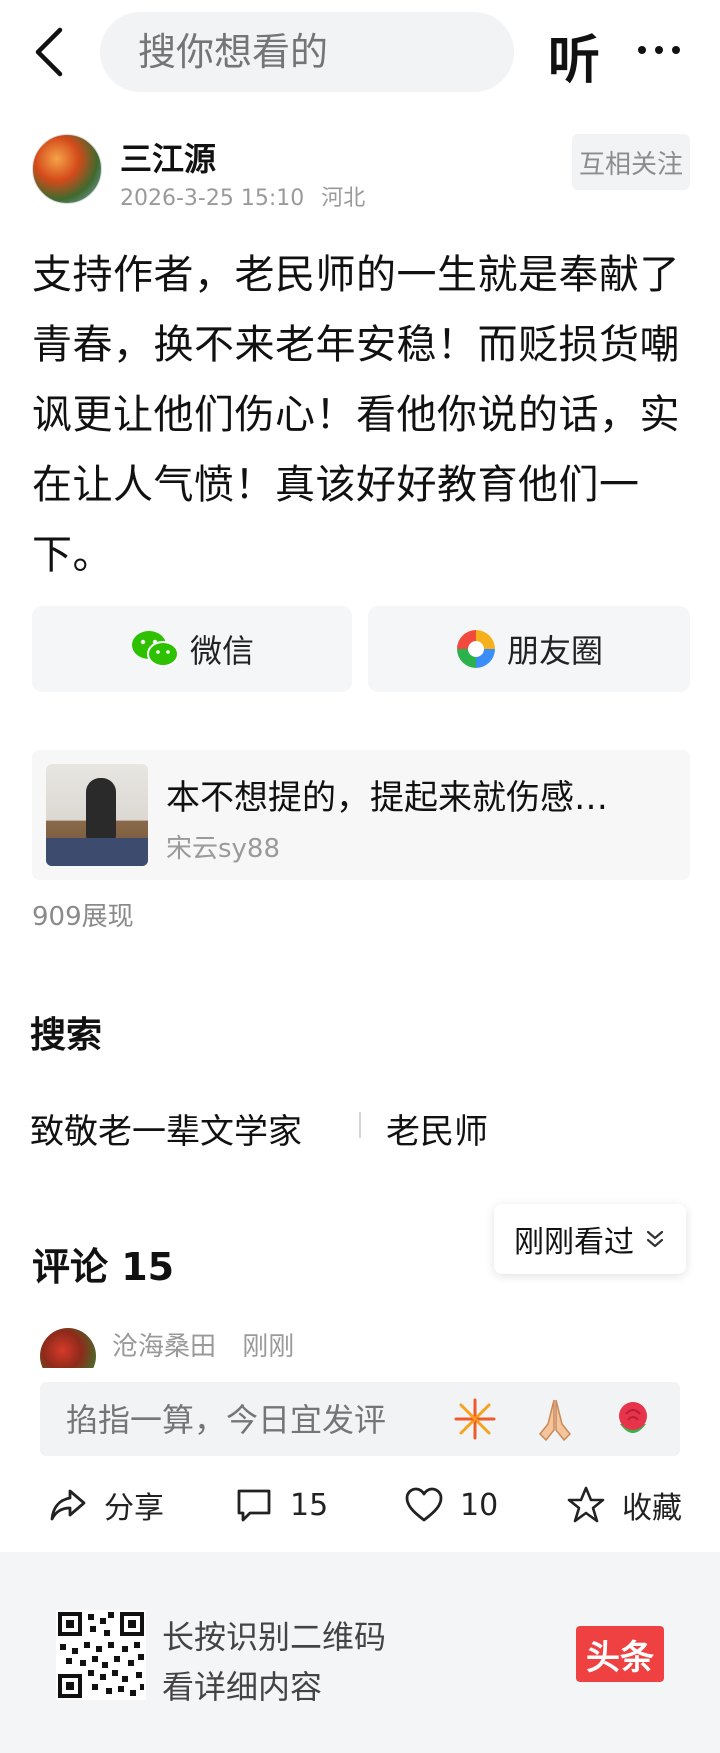 The height and width of the screenshot is (1753, 720). What do you see at coordinates (83, 917) in the screenshot?
I see `view-count: 909展现` at bounding box center [83, 917].